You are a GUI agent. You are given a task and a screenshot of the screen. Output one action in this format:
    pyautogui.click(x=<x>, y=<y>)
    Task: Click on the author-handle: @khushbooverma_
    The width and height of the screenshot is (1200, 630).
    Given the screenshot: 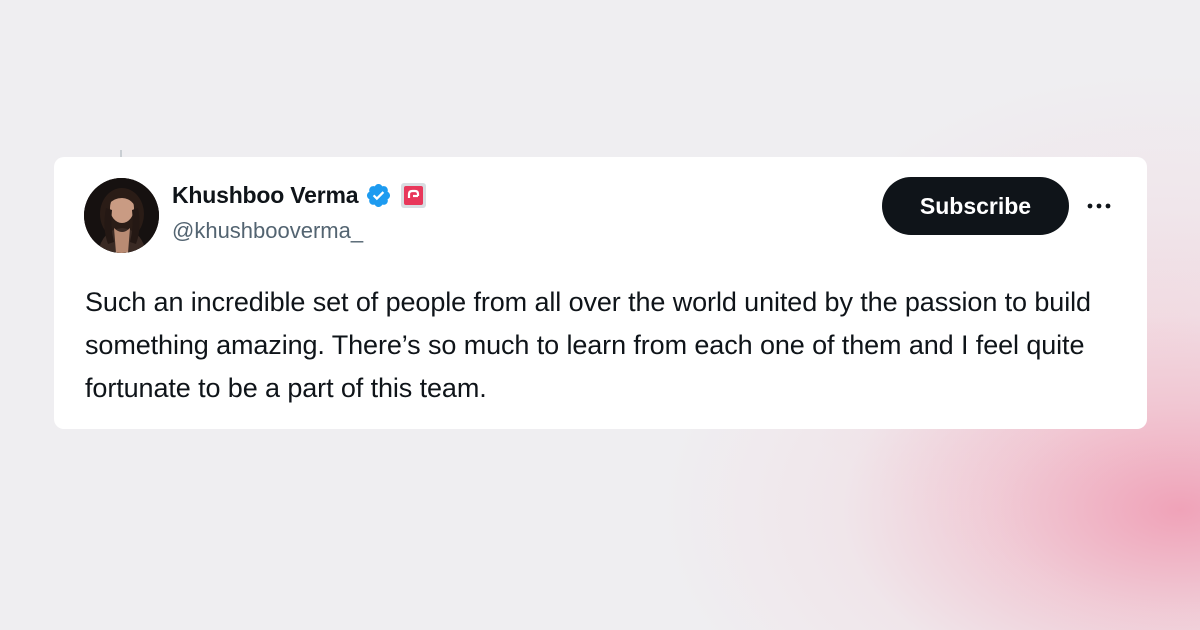 What is the action you would take?
    pyautogui.click(x=267, y=231)
    